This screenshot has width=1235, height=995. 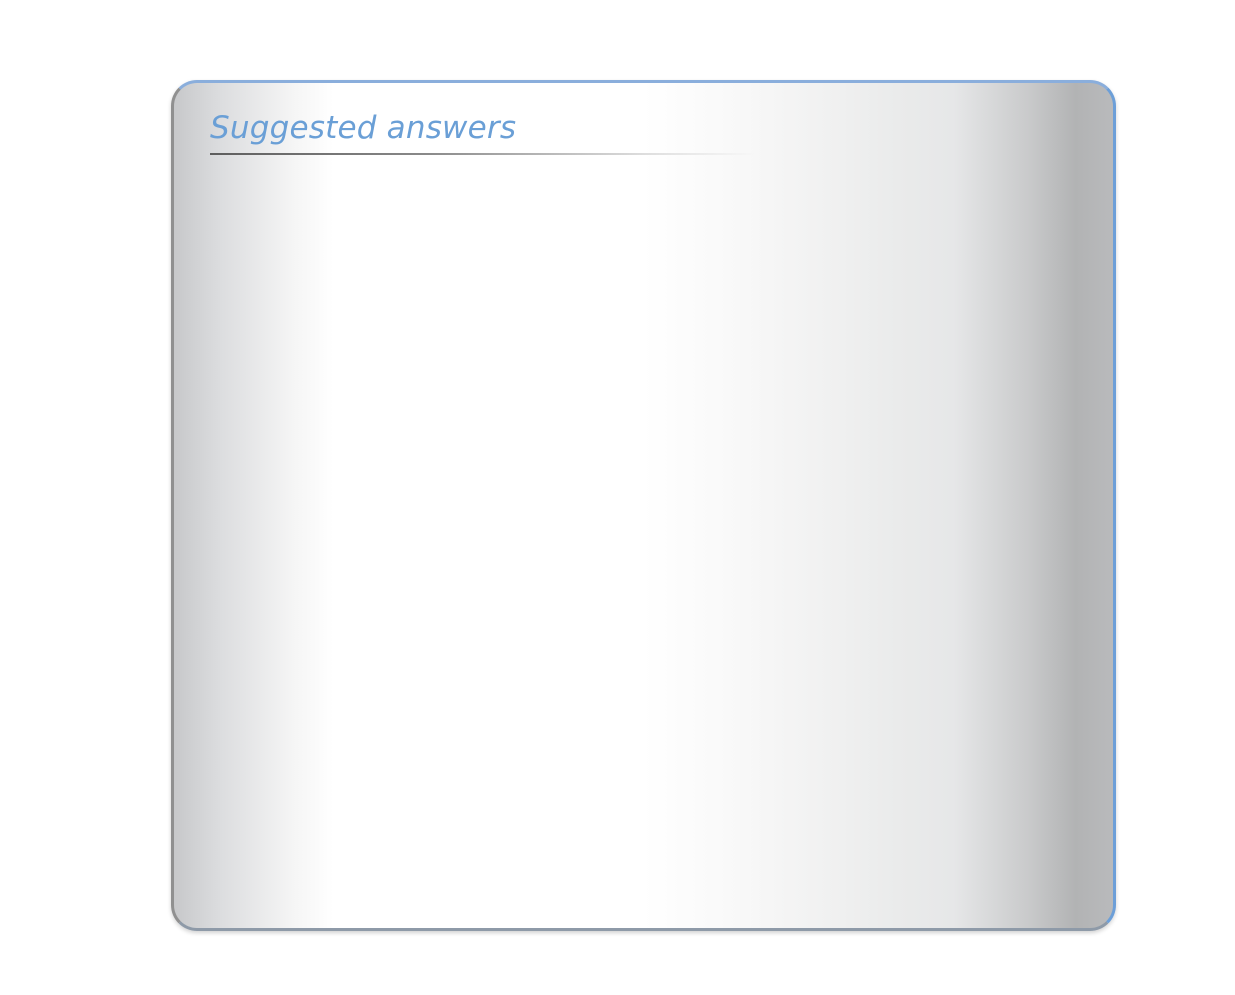 I want to click on title-underline, so click(x=482, y=154).